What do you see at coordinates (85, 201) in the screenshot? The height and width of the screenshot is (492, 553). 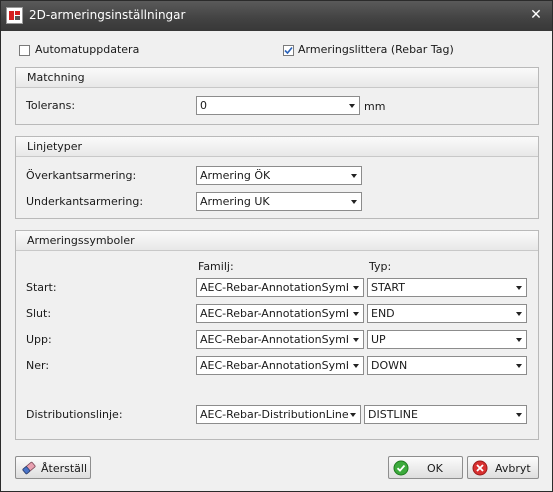 I see `bottom-reinforcement-label: Underkantsarmering:` at bounding box center [85, 201].